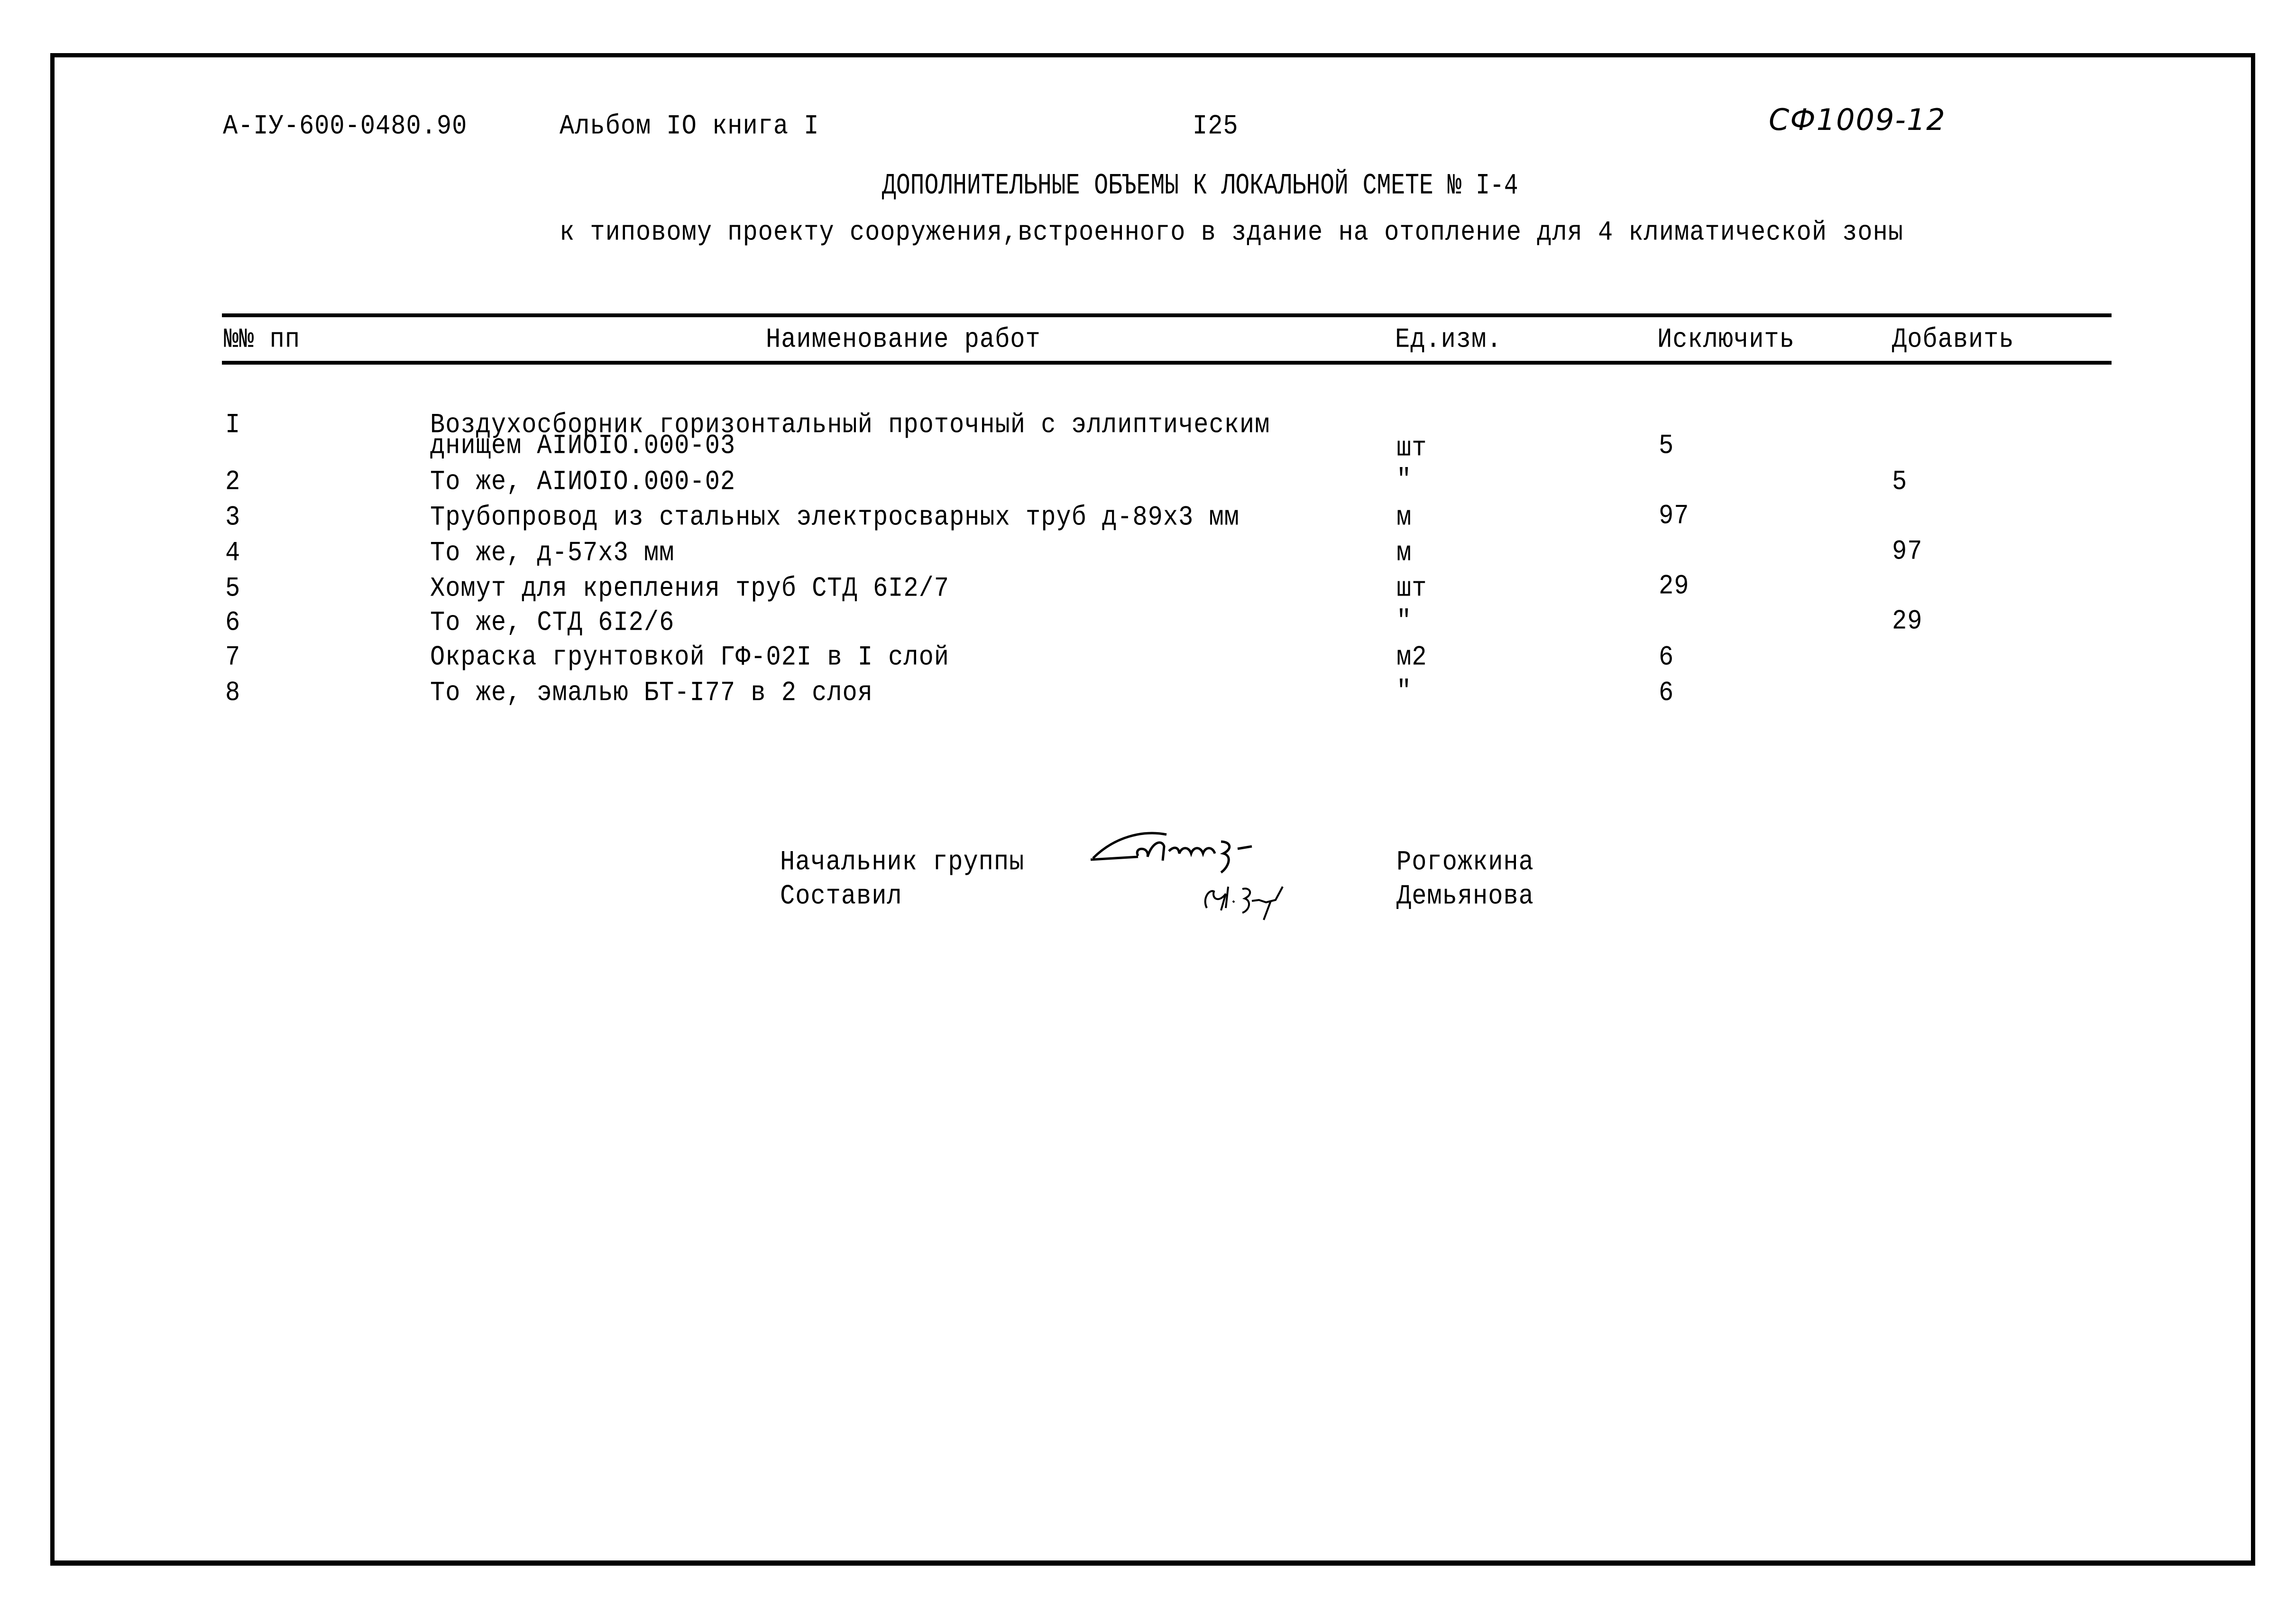  I want to click on row-exclude: 5, so click(1666, 446).